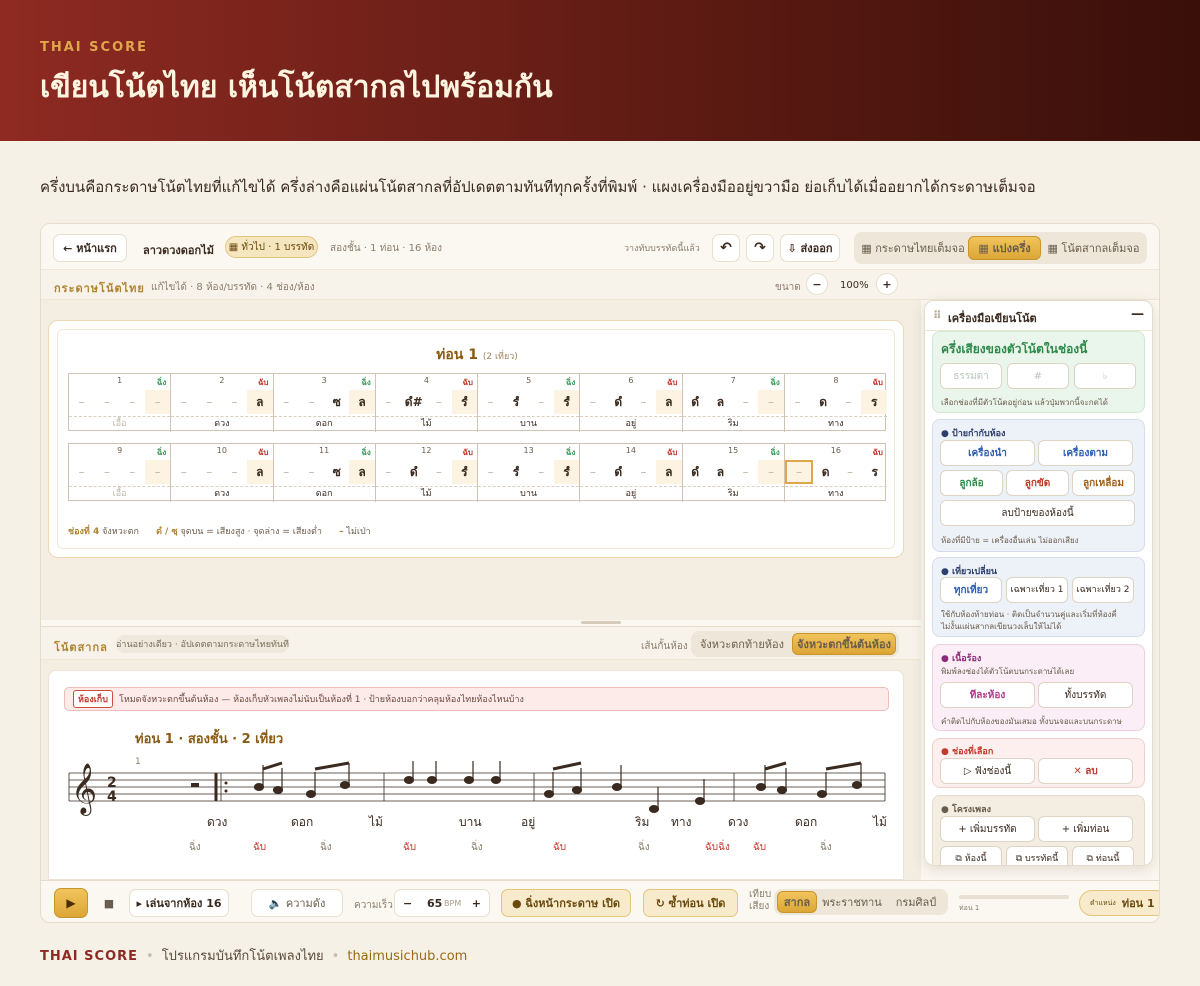 The image size is (1200, 986). What do you see at coordinates (760, 248) in the screenshot?
I see `redo-button: ↷` at bounding box center [760, 248].